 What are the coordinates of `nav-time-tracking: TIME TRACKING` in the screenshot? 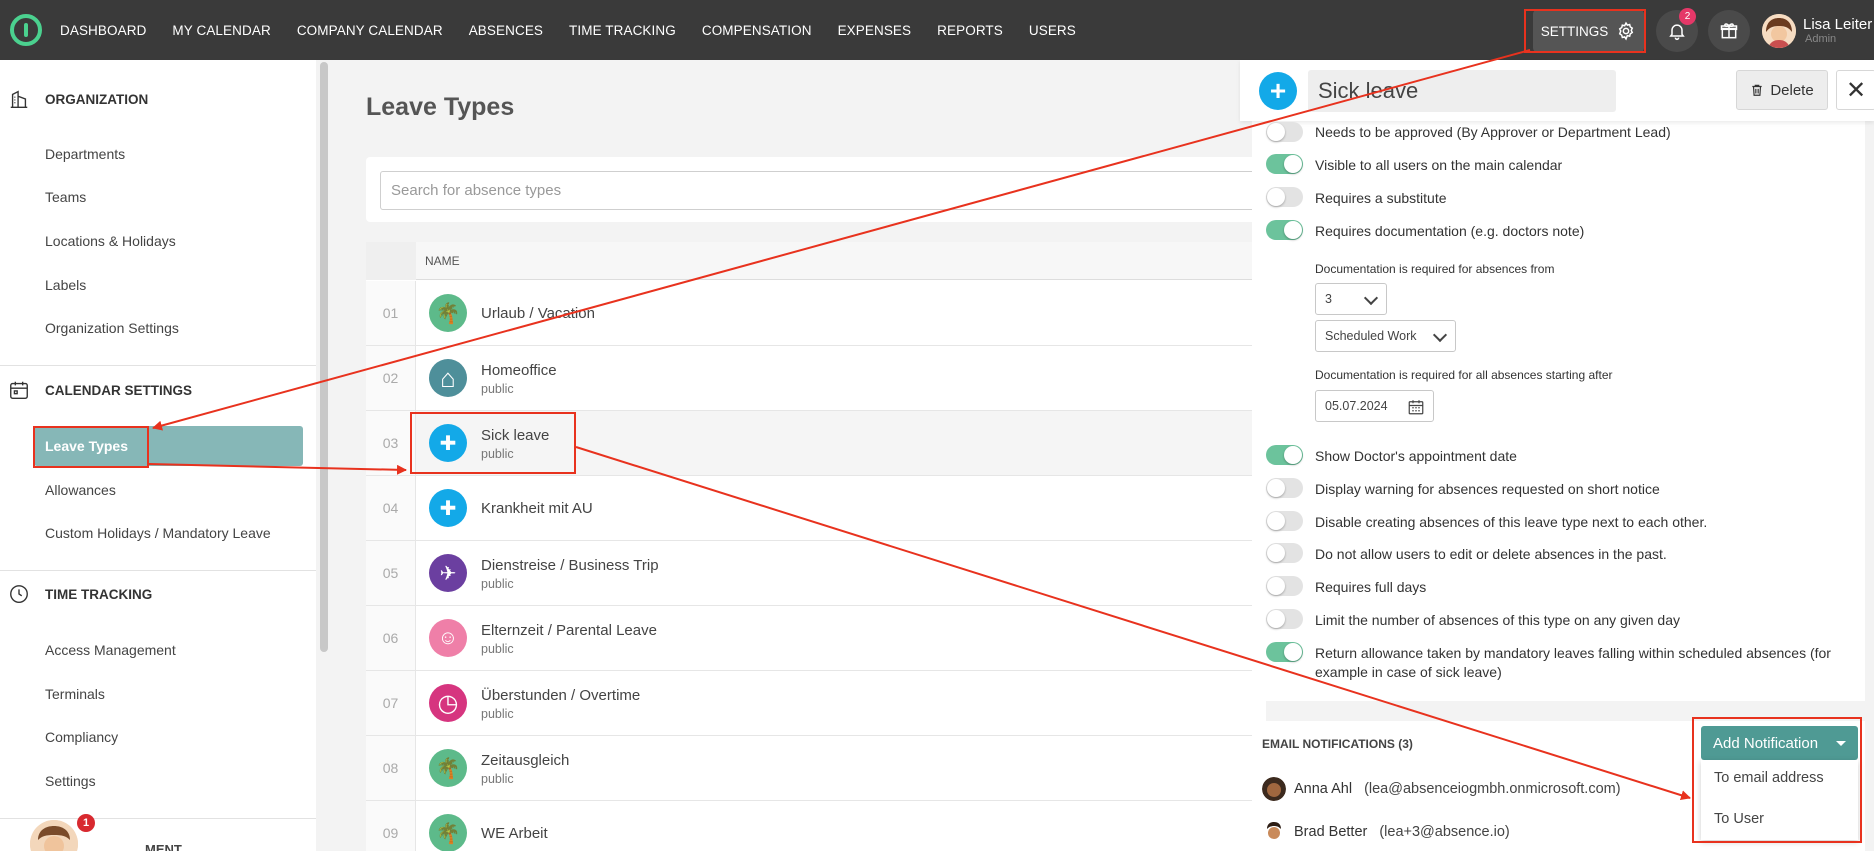 It's located at (622, 30).